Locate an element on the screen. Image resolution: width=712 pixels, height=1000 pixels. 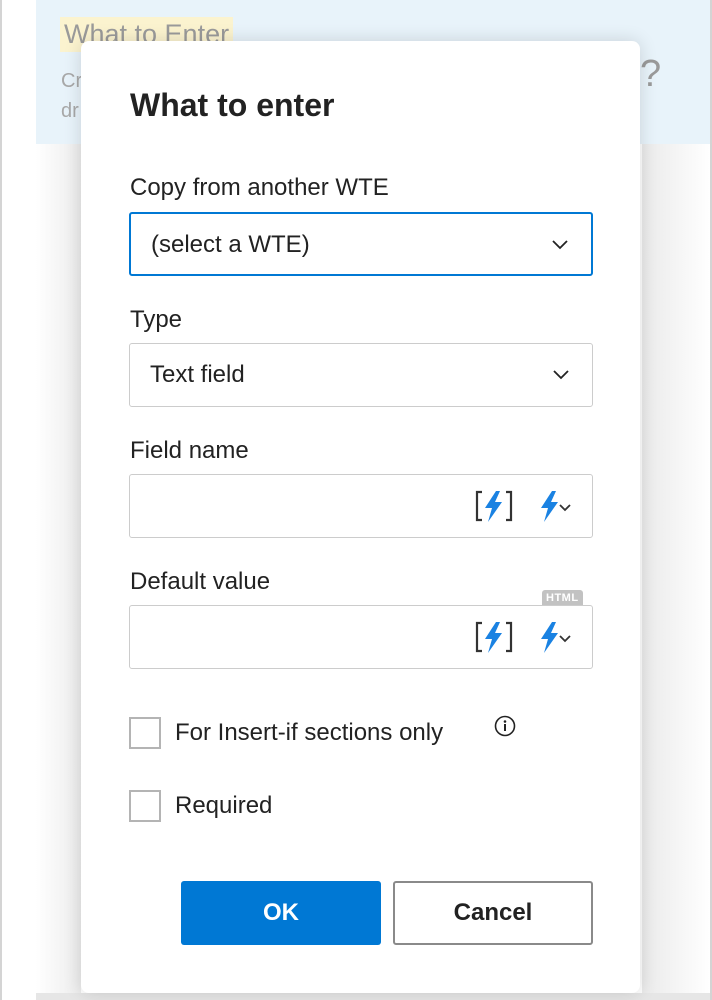
field-name-input-wrapper is located at coordinates (361, 506).